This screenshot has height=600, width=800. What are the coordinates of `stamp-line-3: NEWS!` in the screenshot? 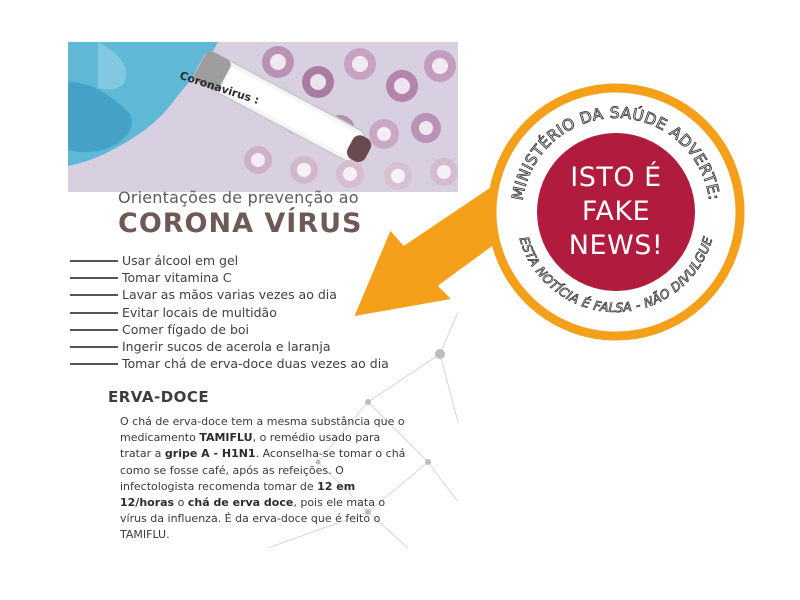 It's located at (616, 245).